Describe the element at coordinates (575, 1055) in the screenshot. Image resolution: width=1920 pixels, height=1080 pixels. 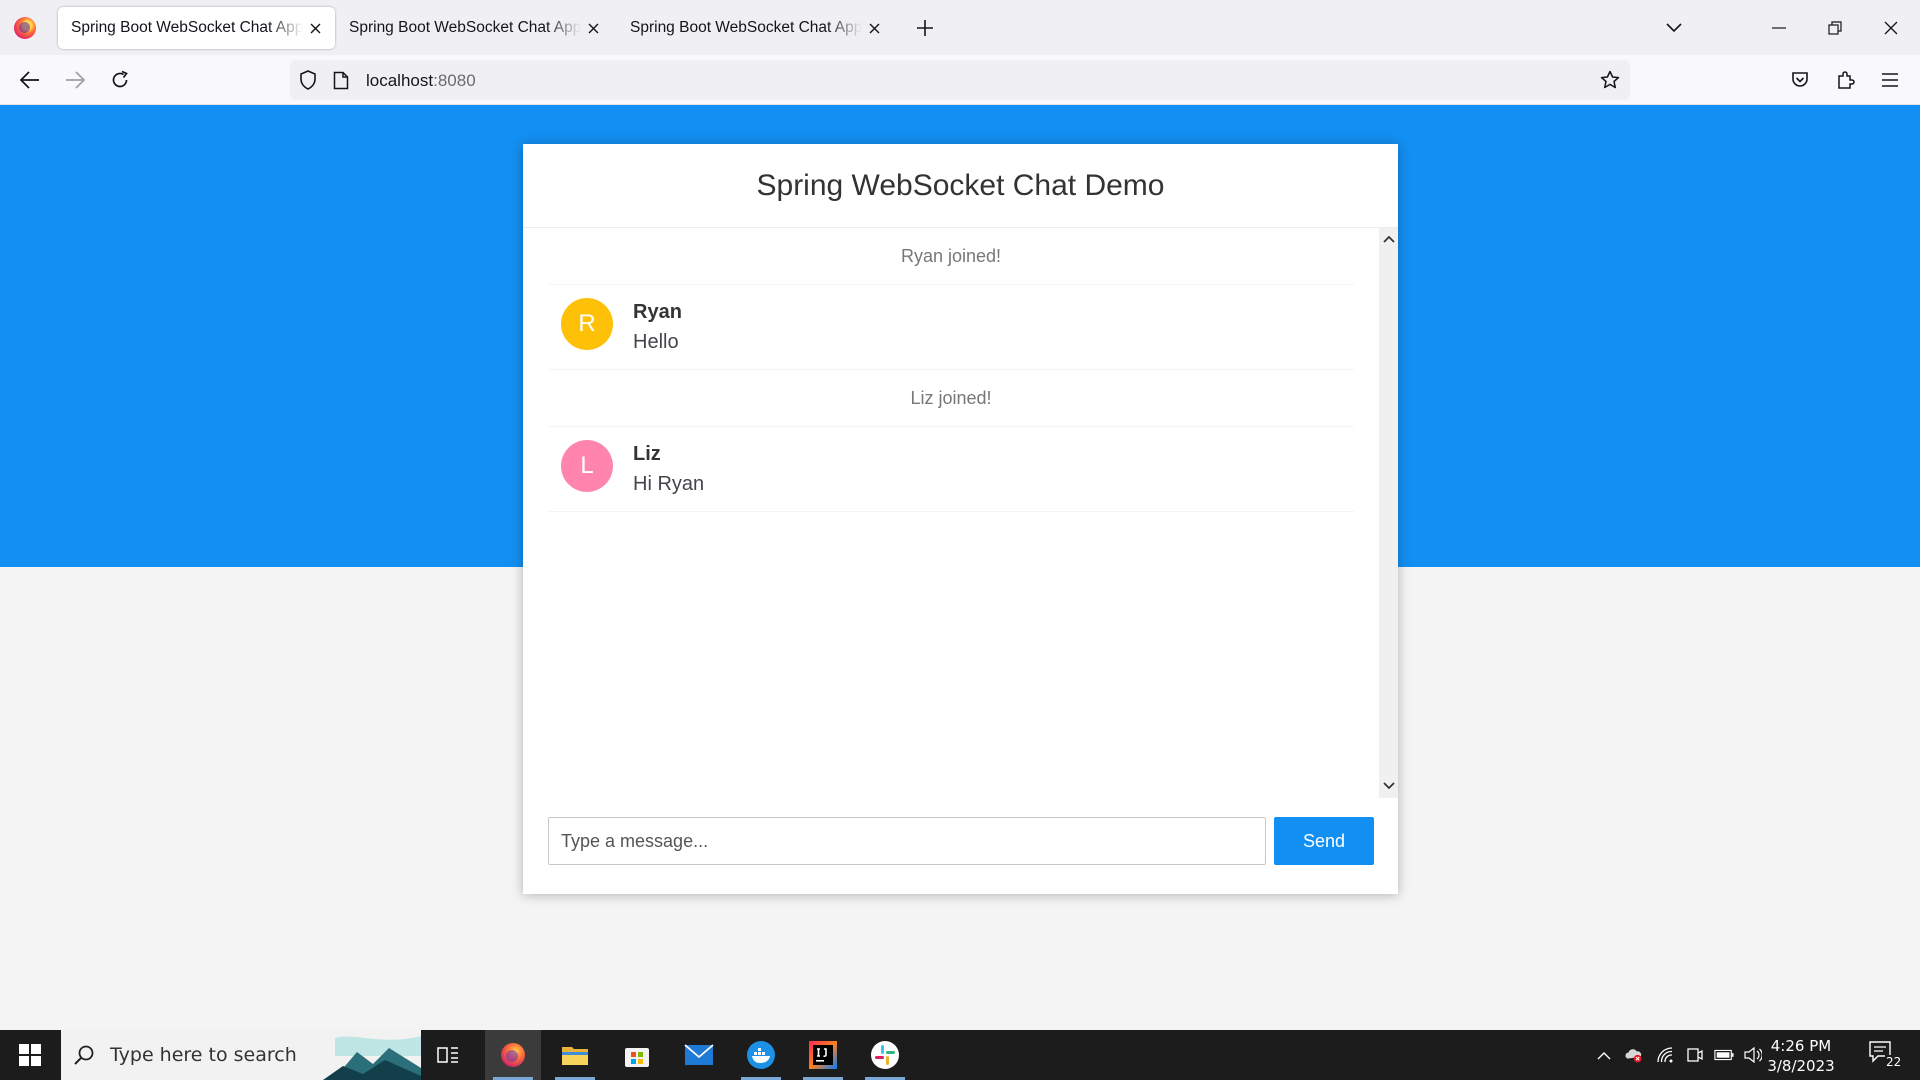
I see `taskbar-file-explorer-icon` at that location.